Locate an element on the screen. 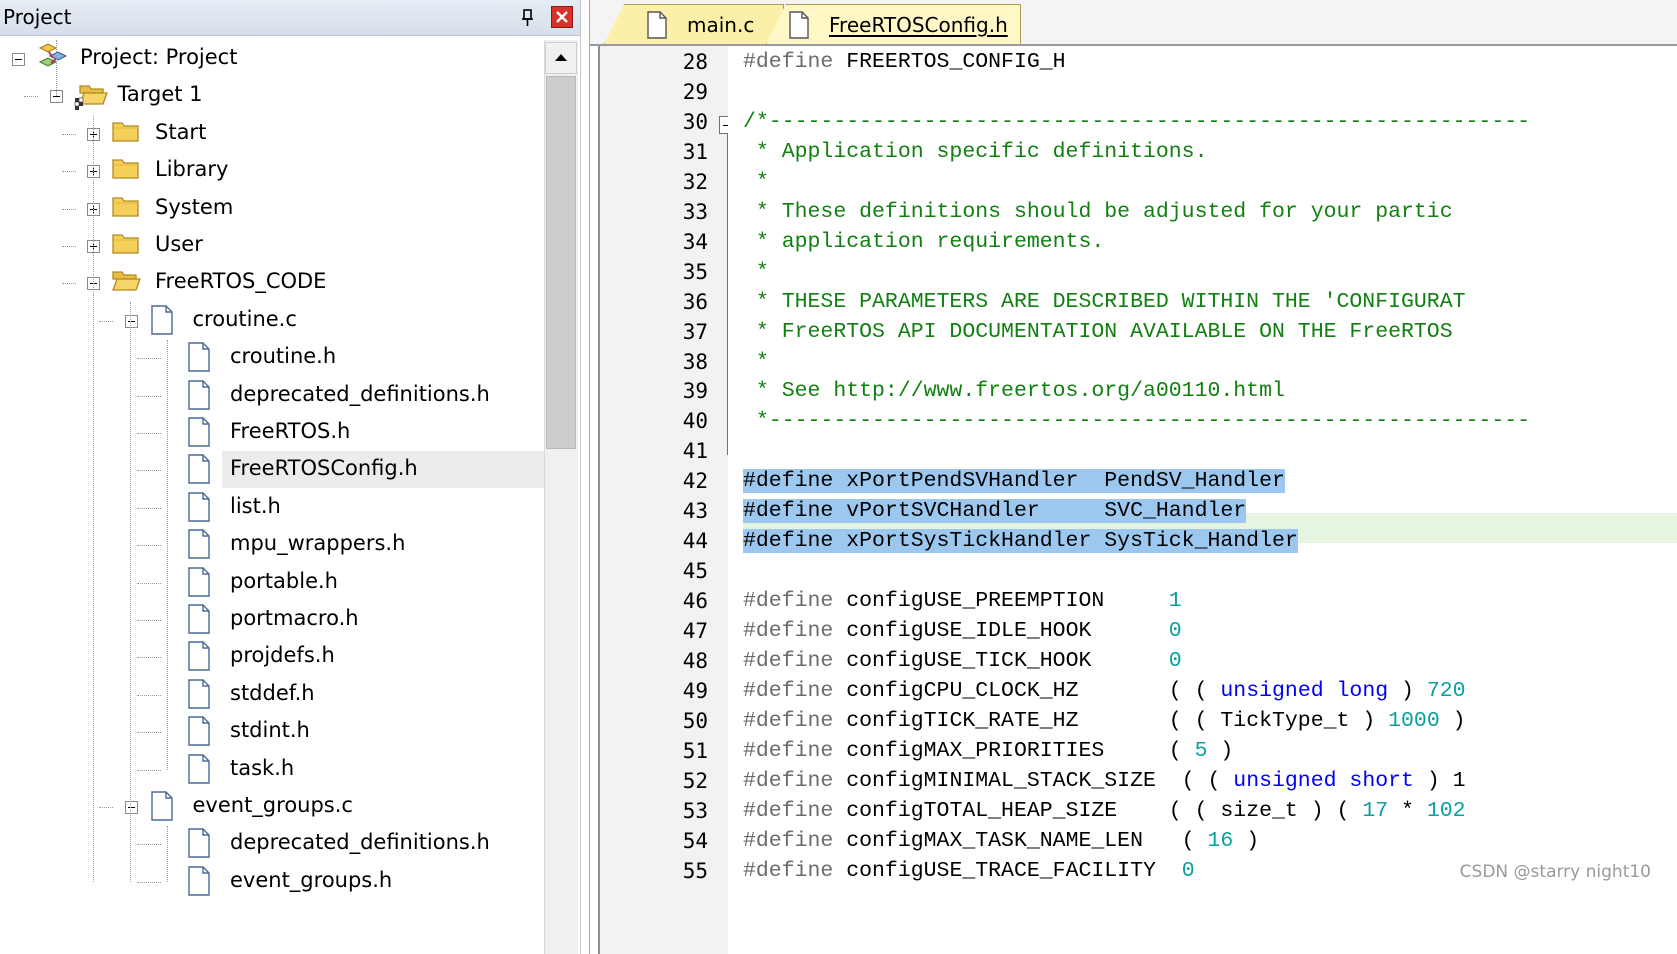 The height and width of the screenshot is (954, 1677). file-icon is located at coordinates (799, 27).